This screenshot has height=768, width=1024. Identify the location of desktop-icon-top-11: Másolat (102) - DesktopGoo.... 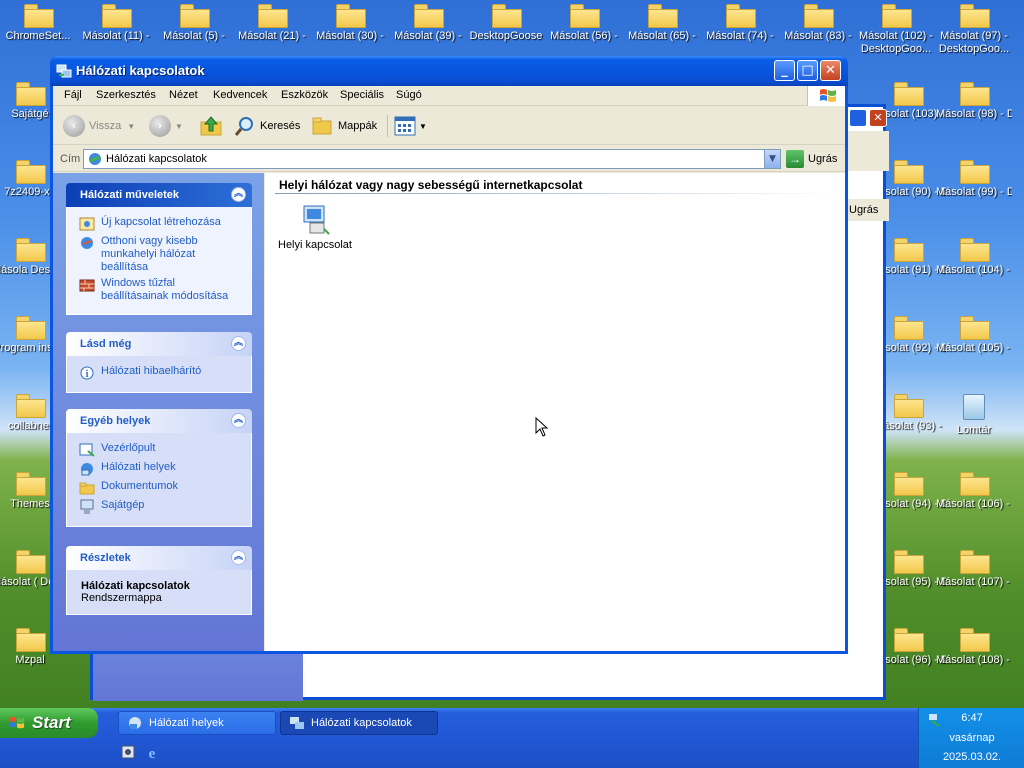
(896, 30).